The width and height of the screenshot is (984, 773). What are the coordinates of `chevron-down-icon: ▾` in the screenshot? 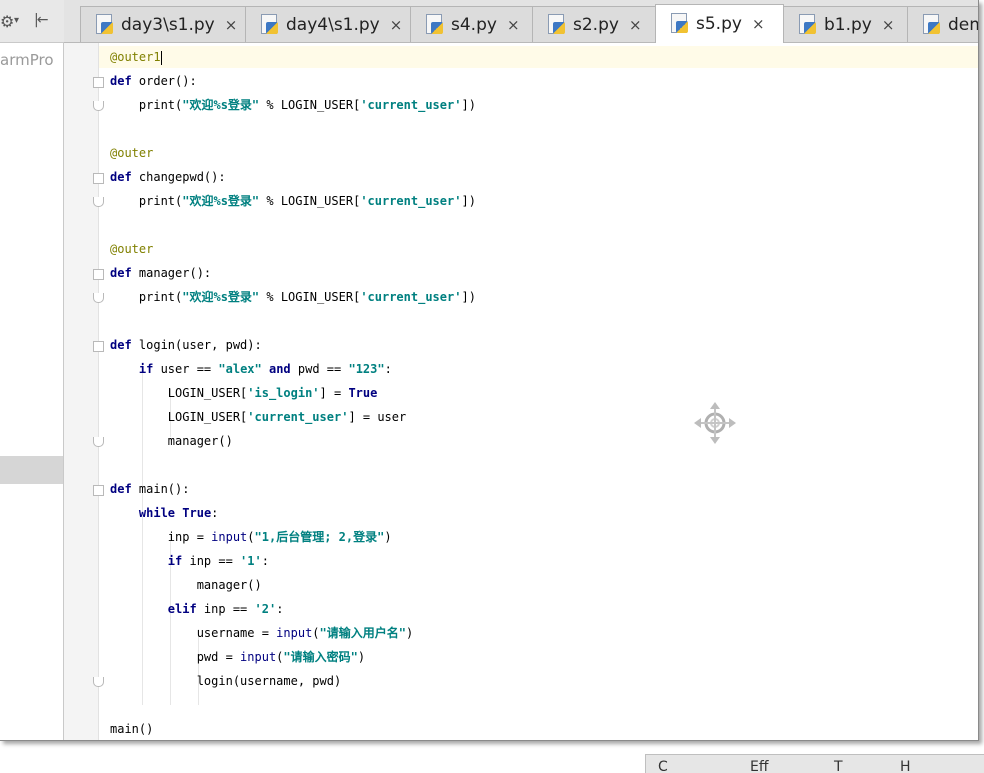 It's located at (16, 20).